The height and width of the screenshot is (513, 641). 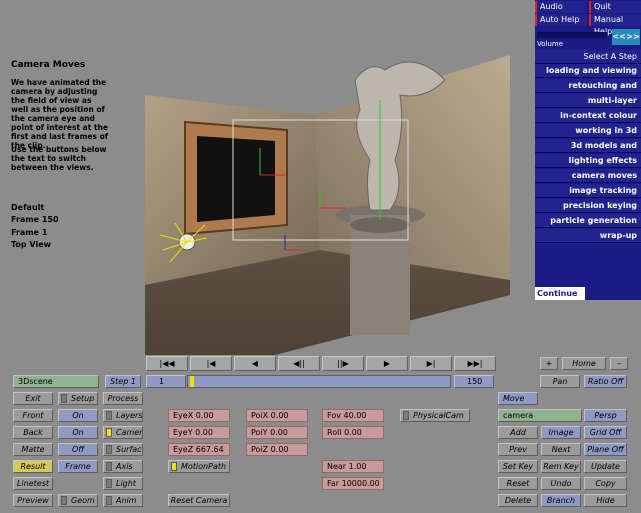 What do you see at coordinates (33, 466) in the screenshot?
I see `result-button: Result` at bounding box center [33, 466].